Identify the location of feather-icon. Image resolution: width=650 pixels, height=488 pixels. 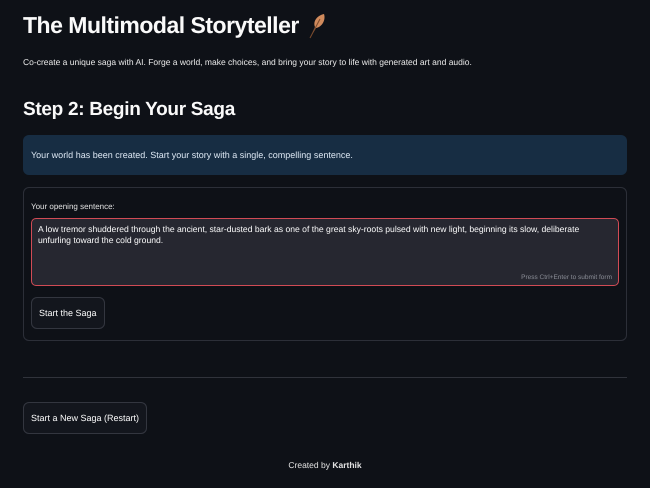
(316, 25).